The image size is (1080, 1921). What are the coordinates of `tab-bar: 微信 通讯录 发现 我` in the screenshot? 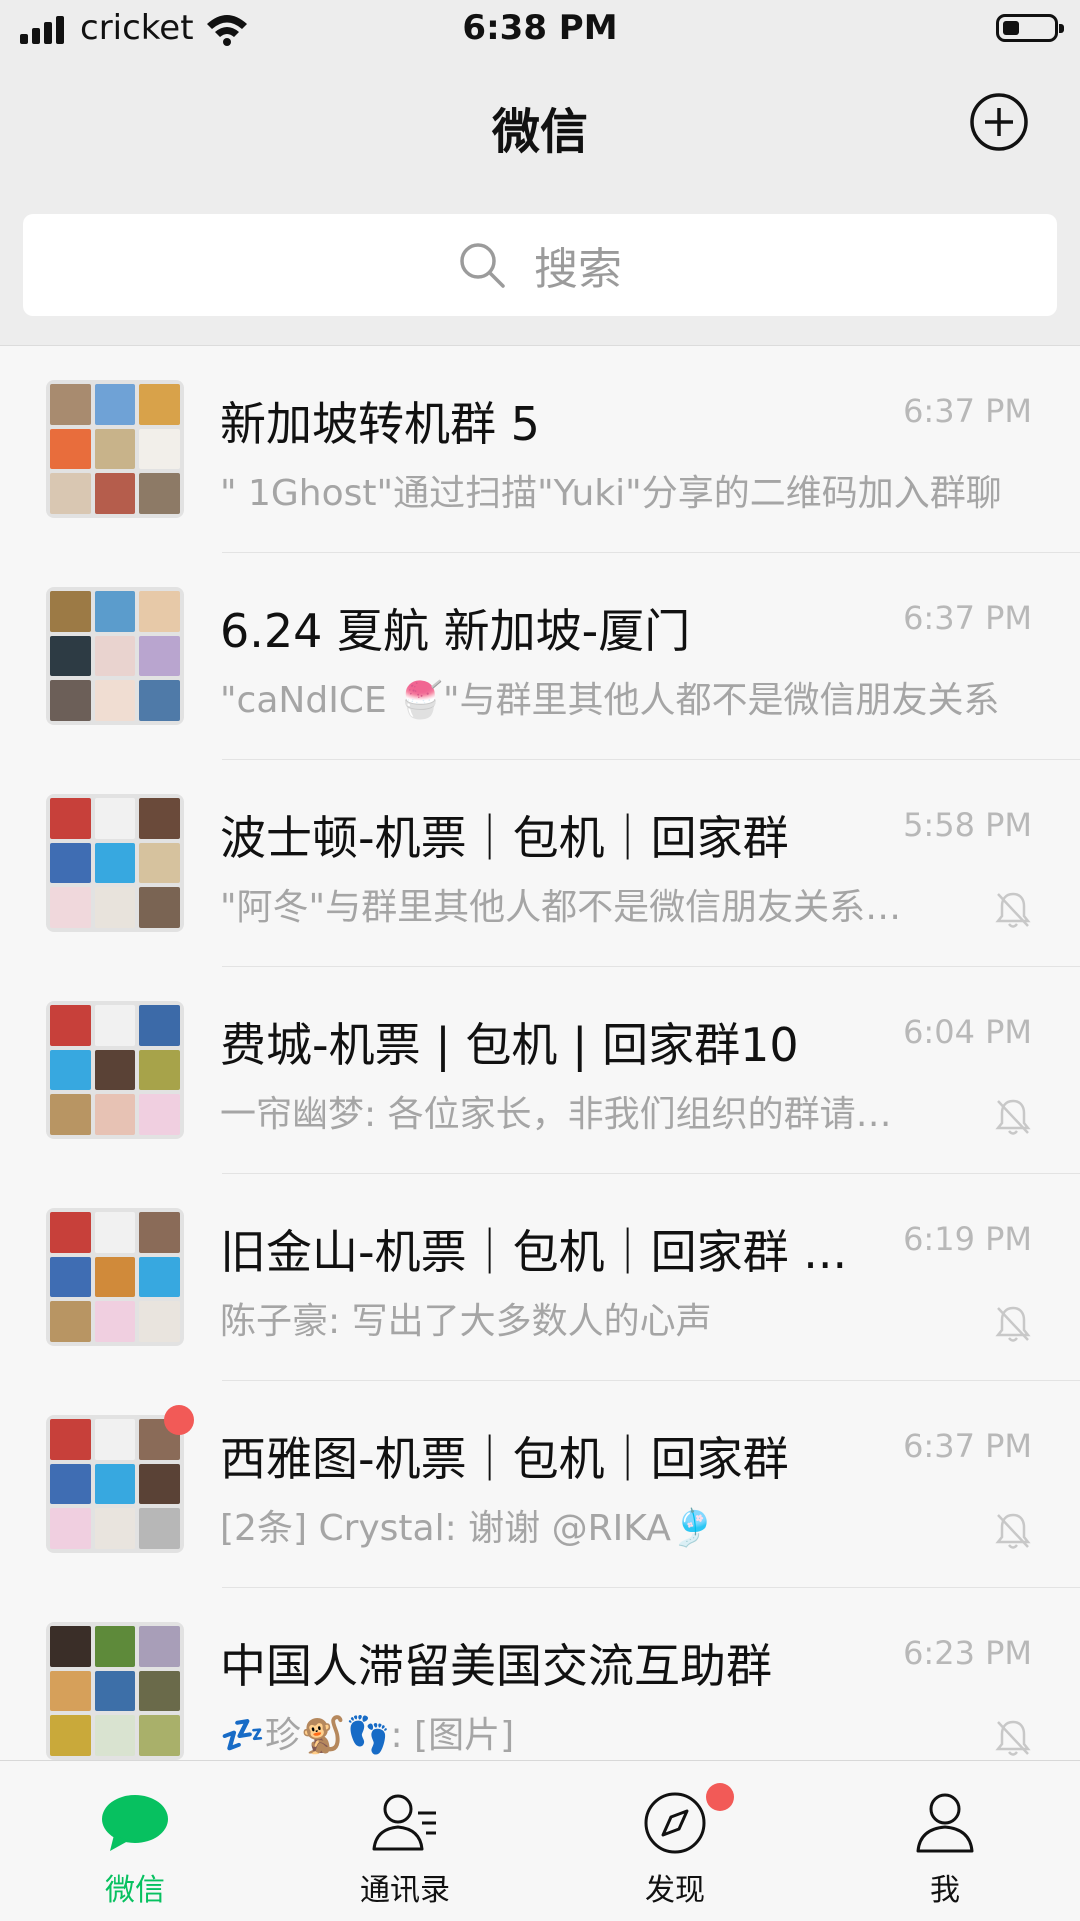 It's located at (540, 1840).